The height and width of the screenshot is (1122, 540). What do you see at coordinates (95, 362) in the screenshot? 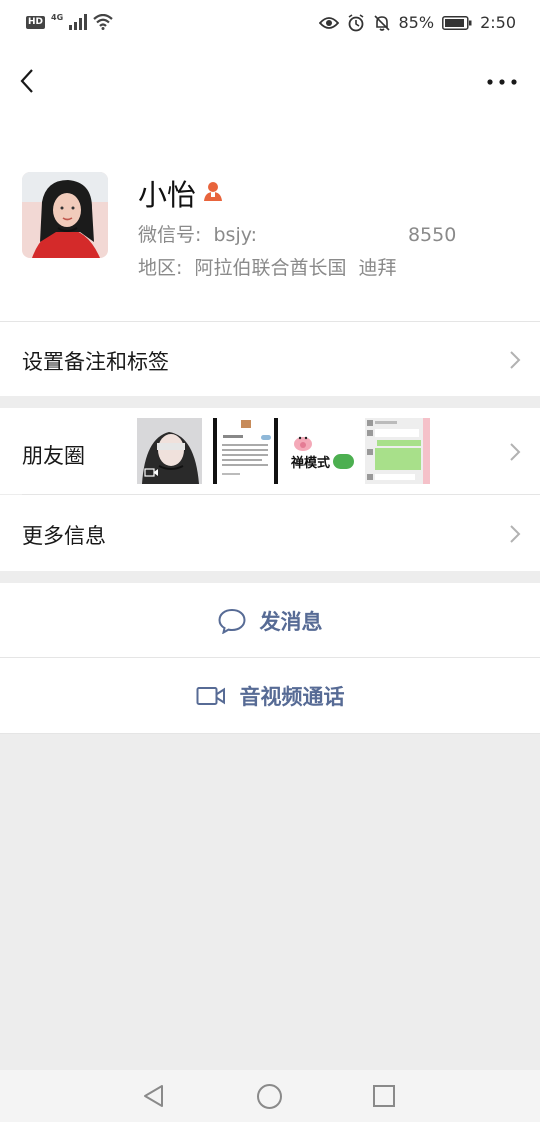
I see `remark-tags-label: 设置备注和标签` at bounding box center [95, 362].